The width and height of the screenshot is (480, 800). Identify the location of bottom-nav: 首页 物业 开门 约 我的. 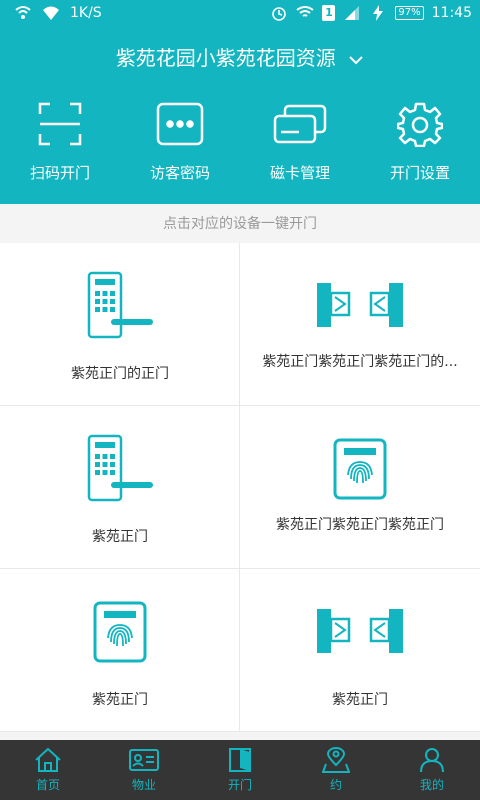
(240, 770).